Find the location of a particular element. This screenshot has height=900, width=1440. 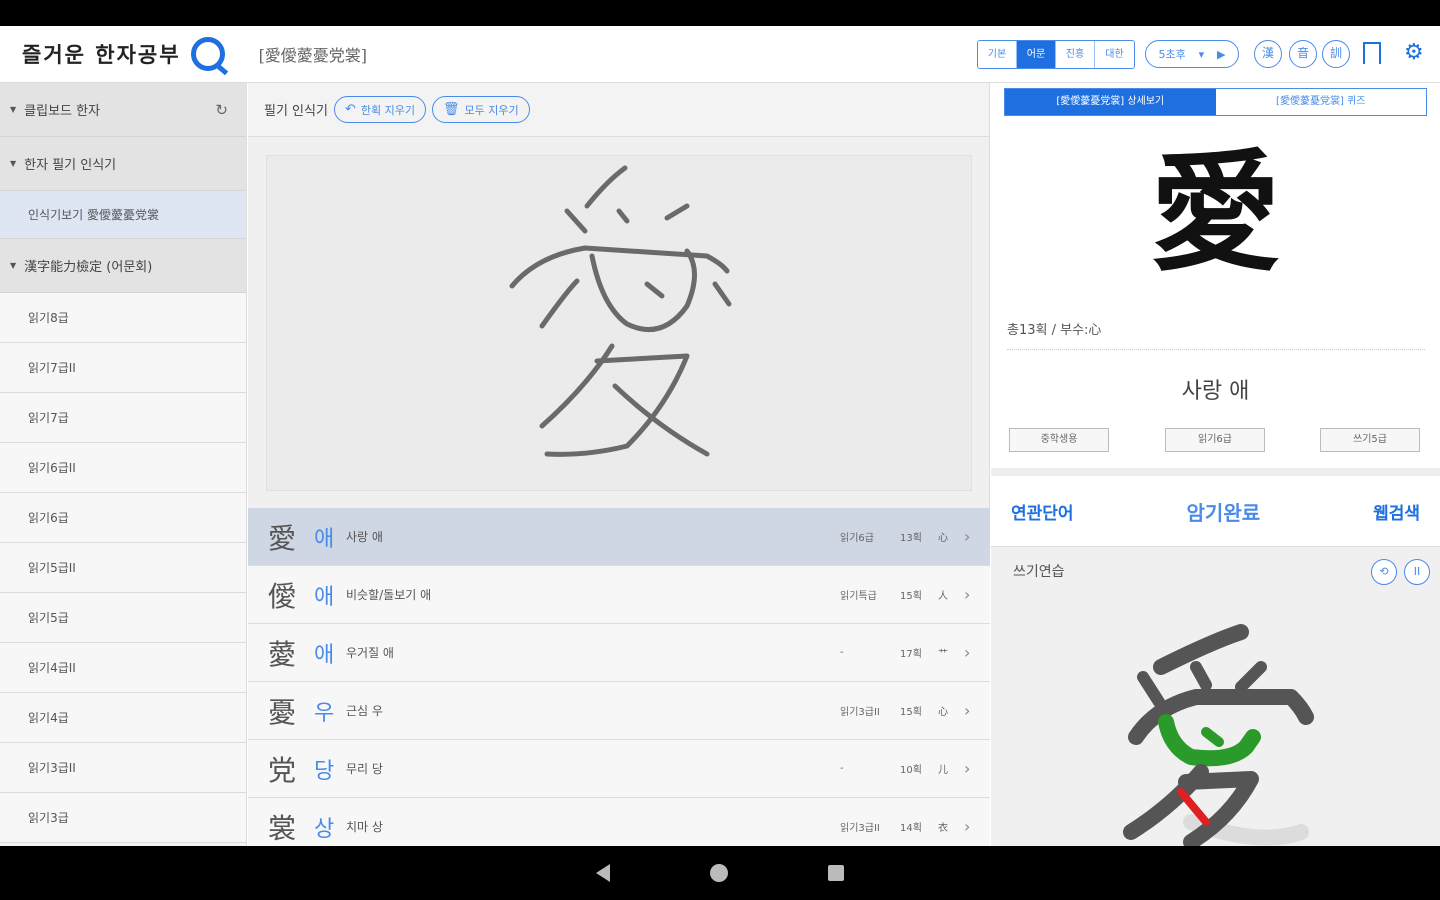

refresh-icon: ↻ is located at coordinates (221, 110).